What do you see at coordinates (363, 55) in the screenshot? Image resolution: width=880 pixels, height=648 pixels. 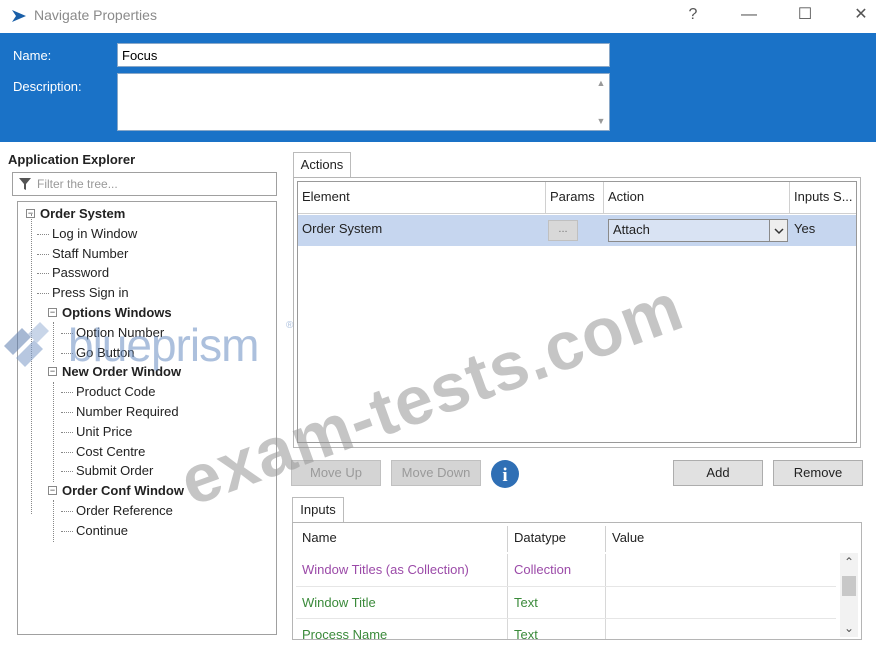 I see `name-input` at bounding box center [363, 55].